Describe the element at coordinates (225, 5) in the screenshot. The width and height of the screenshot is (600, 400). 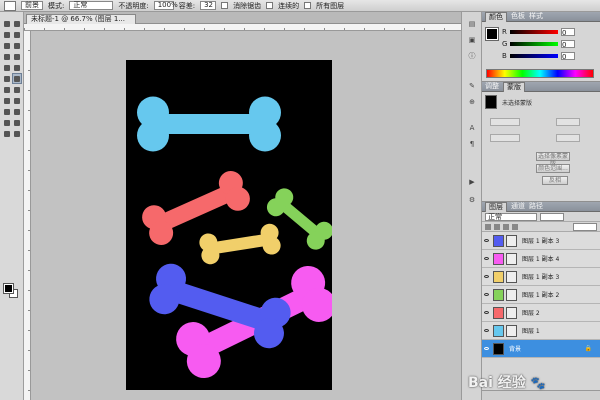
I see `antialias-checkbox` at that location.